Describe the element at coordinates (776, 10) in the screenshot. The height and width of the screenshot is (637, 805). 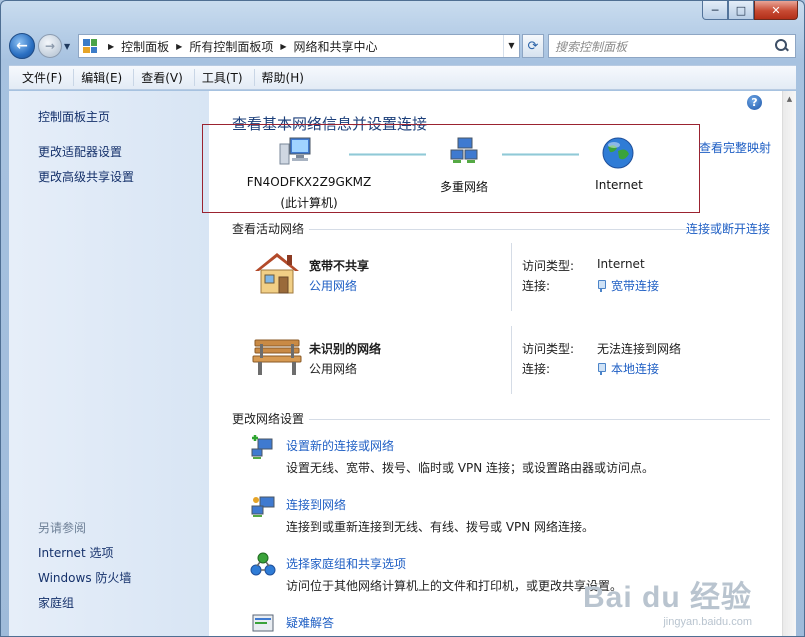
I see `close-button: ✕` at that location.